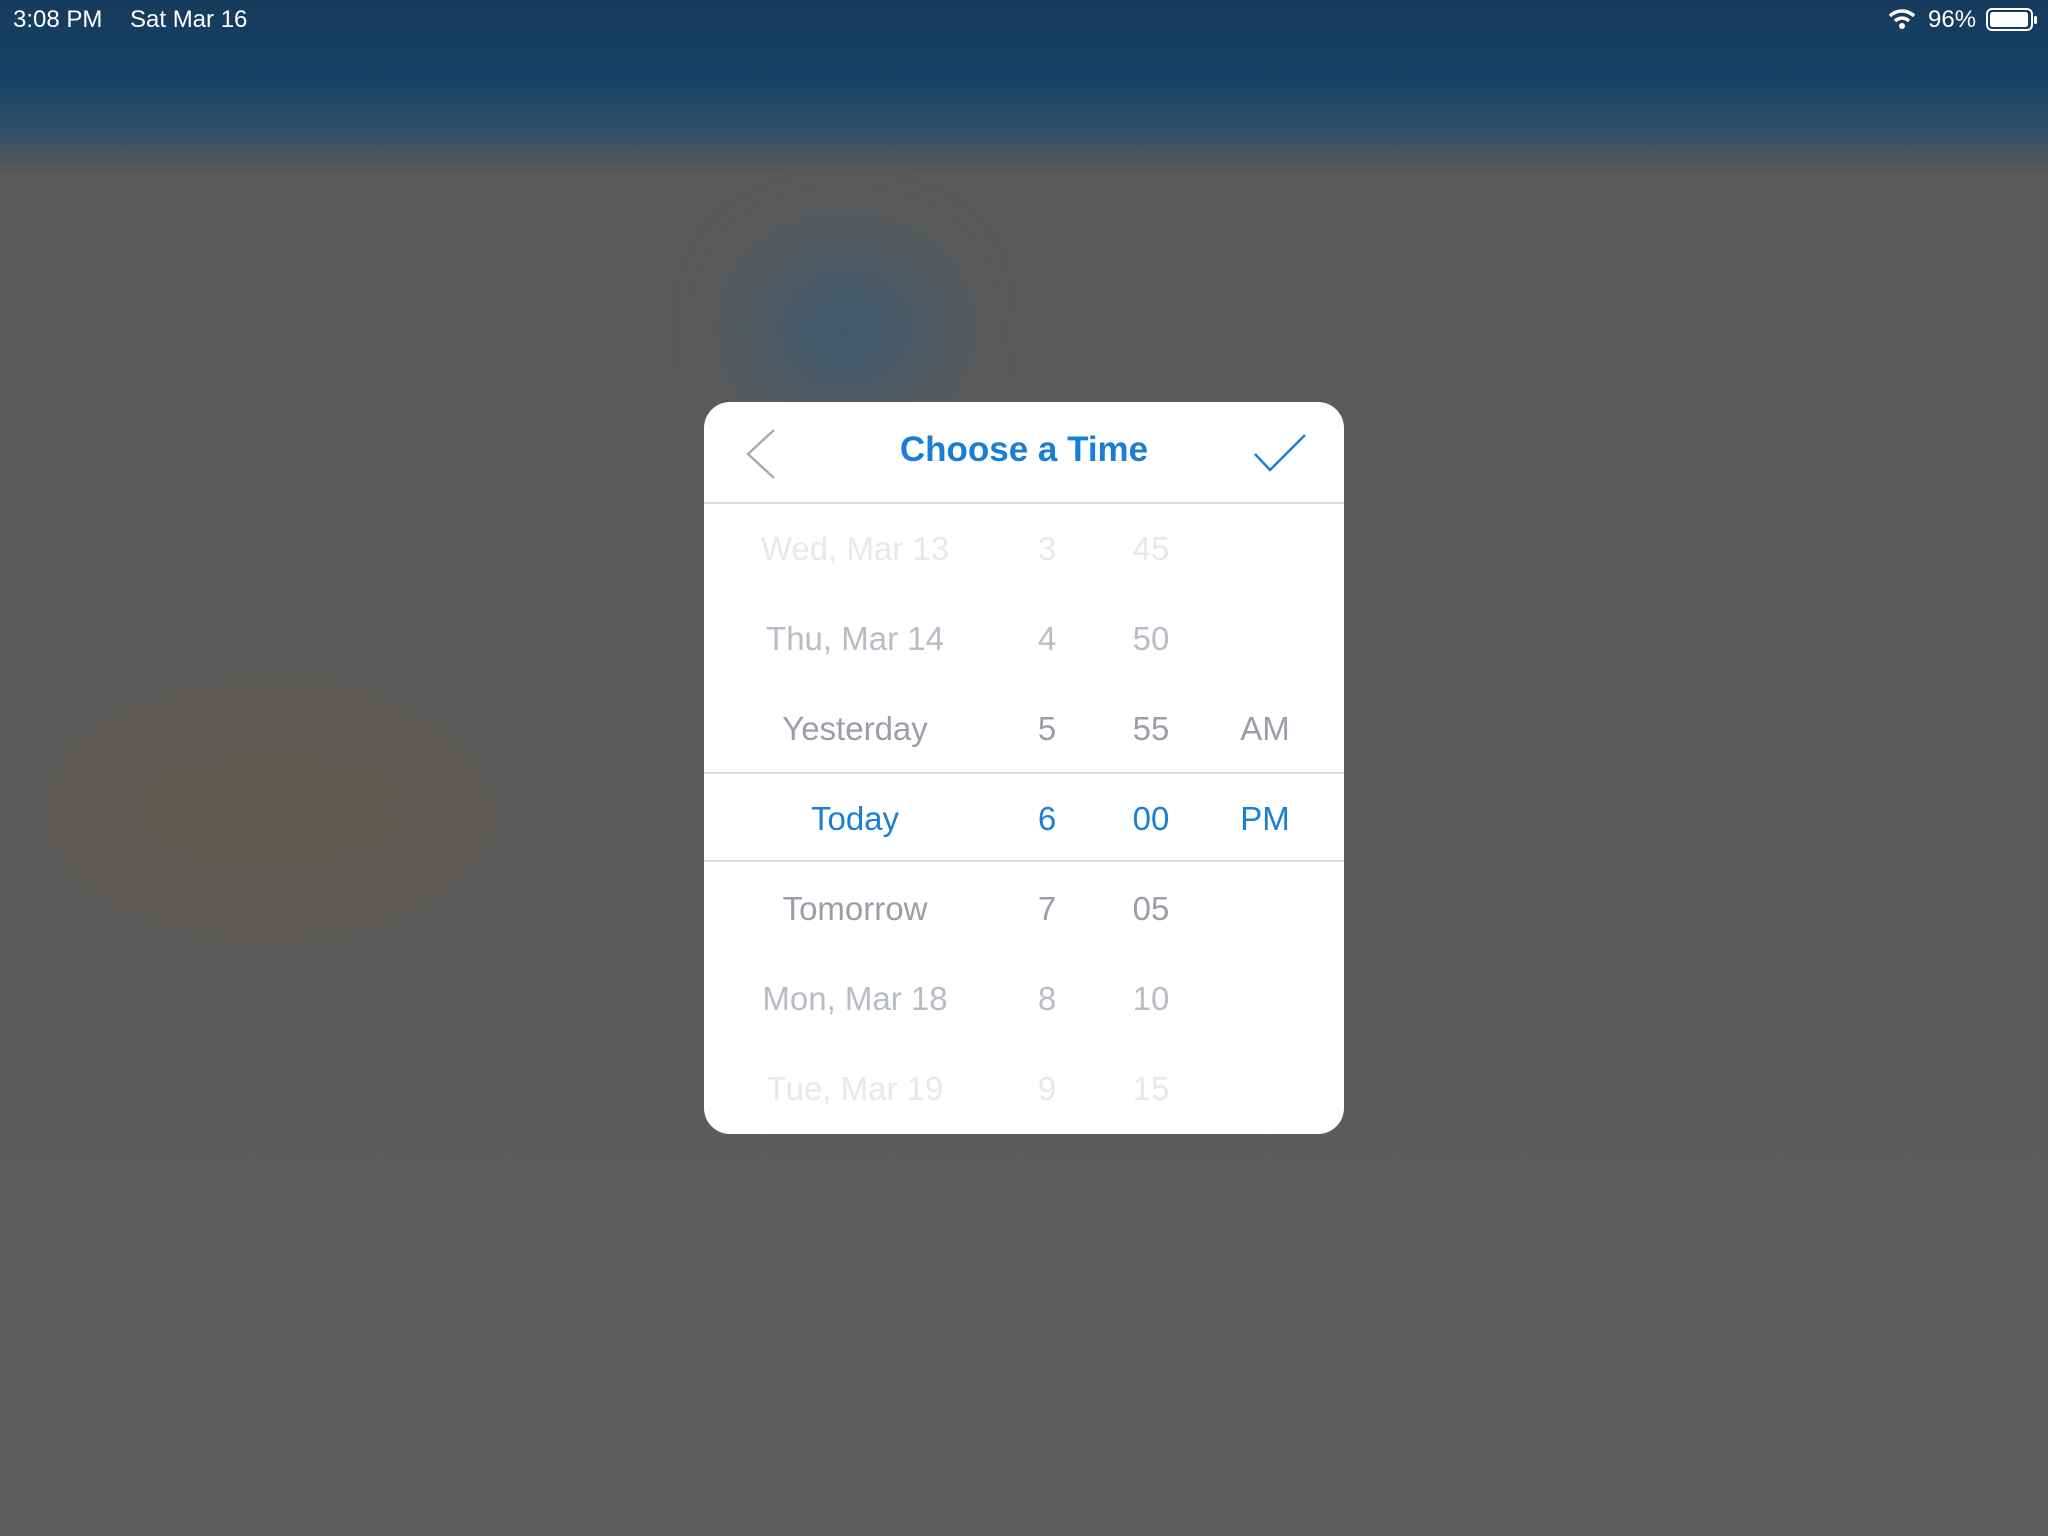 The image size is (2048, 1536). I want to click on minute-option-selected: 00, so click(1151, 819).